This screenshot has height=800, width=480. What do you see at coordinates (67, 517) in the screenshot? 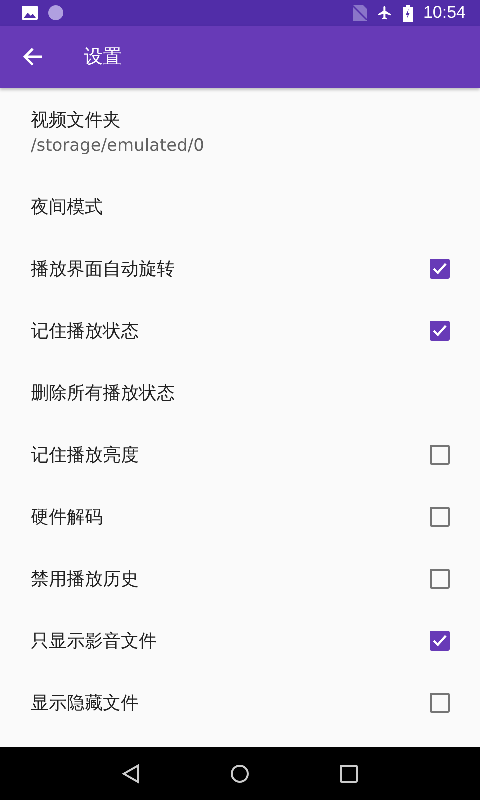
I see `setting-title: 硬件解码` at bounding box center [67, 517].